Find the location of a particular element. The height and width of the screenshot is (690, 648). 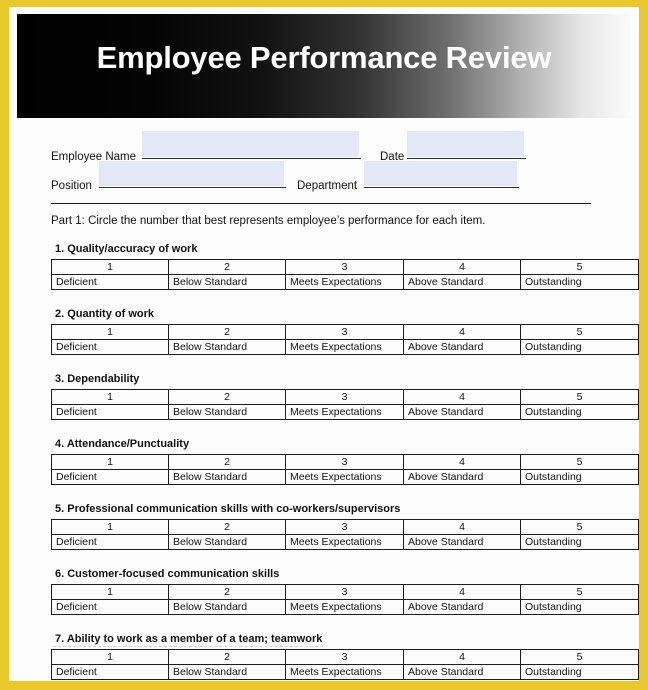

position-label: Position is located at coordinates (71, 186).